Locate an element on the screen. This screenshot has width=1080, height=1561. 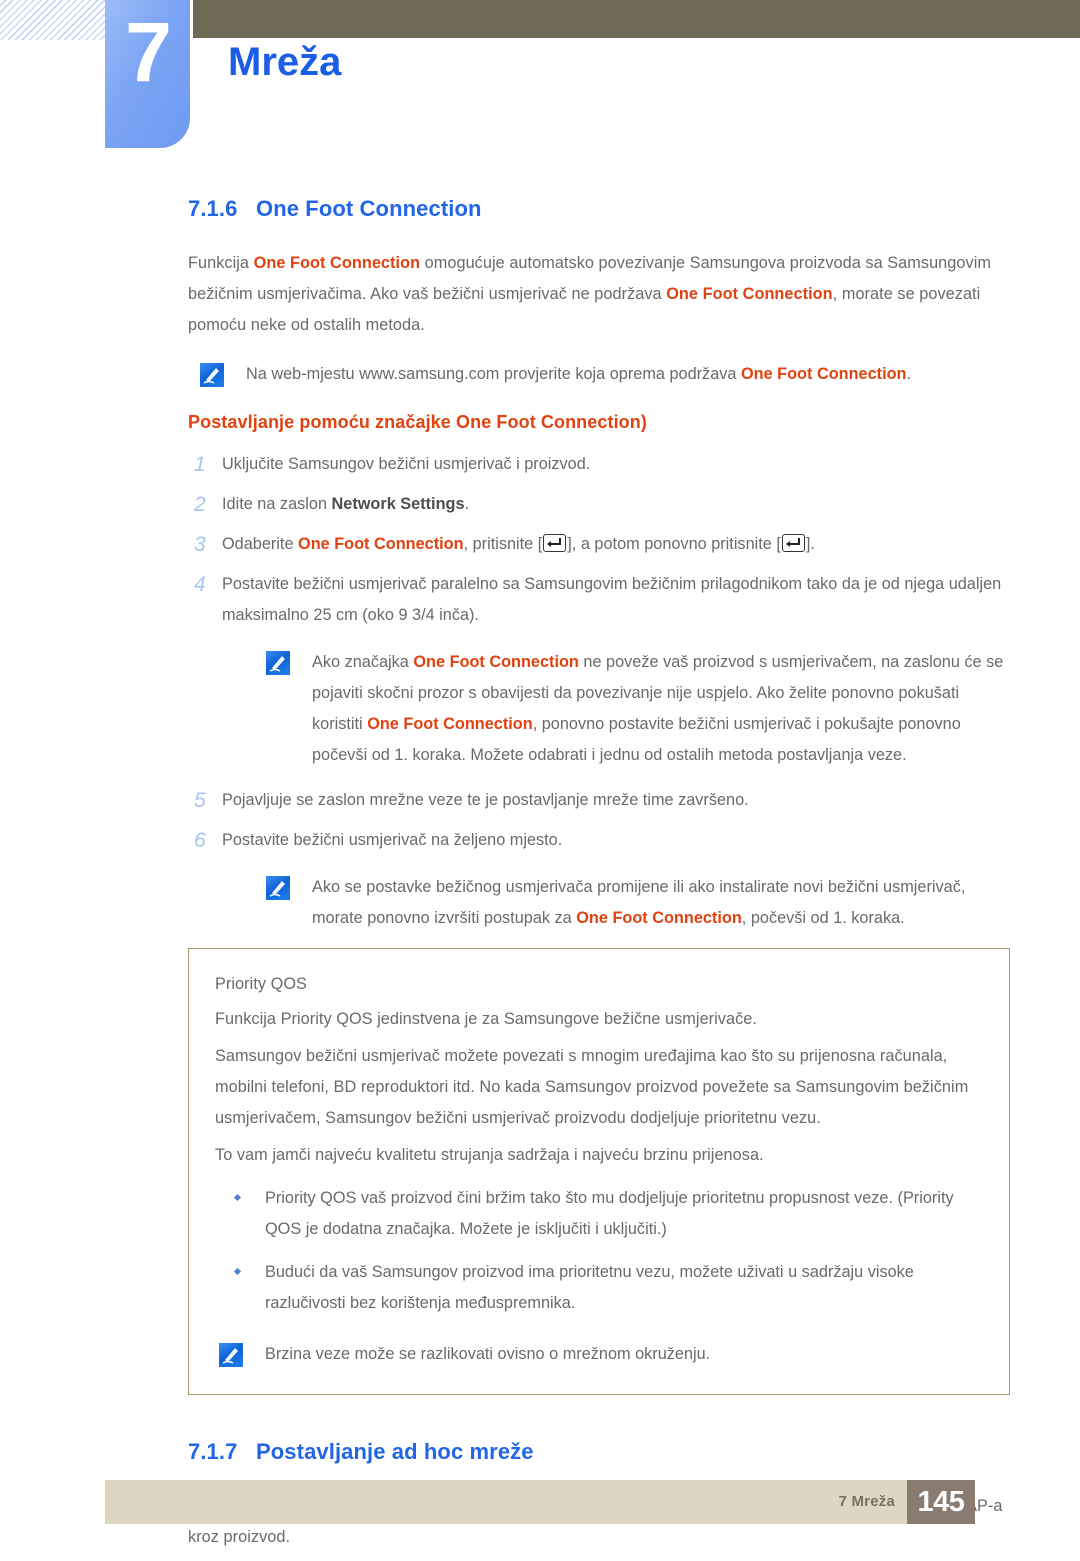
intro-text-a: Funkcija is located at coordinates (221, 263).